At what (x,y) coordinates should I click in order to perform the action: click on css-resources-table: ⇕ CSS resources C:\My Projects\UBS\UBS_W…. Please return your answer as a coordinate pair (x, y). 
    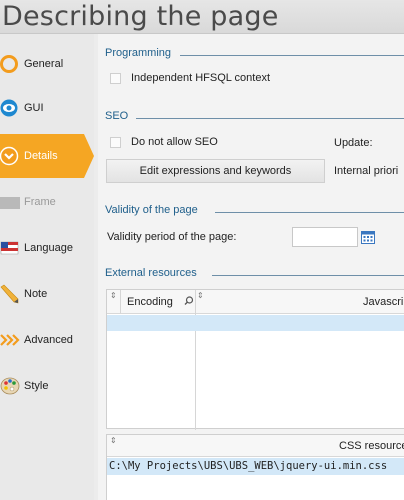
    Looking at the image, I should click on (255, 467).